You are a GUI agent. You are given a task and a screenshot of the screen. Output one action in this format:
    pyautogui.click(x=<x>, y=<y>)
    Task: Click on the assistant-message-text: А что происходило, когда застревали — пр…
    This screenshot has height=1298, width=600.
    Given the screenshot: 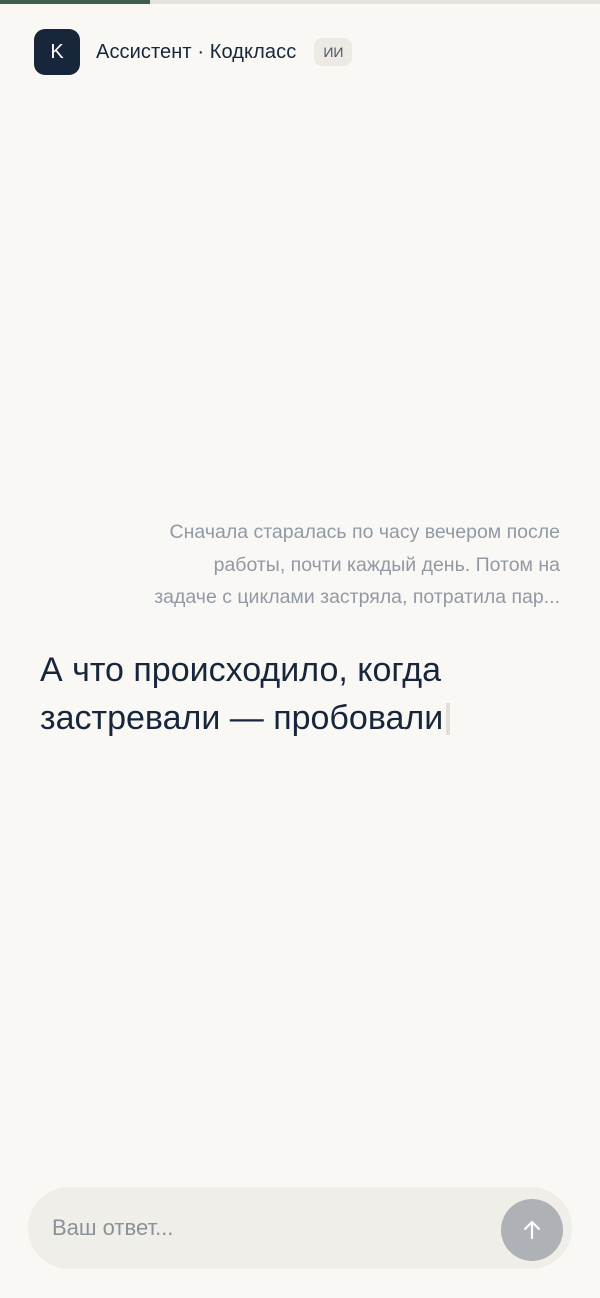 What is the action you would take?
    pyautogui.click(x=242, y=694)
    